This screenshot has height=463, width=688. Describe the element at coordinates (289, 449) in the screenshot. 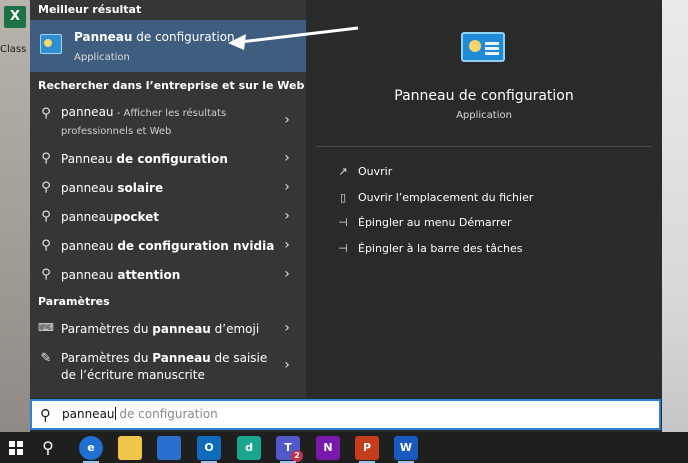

I see `teams-icon: T 2` at that location.